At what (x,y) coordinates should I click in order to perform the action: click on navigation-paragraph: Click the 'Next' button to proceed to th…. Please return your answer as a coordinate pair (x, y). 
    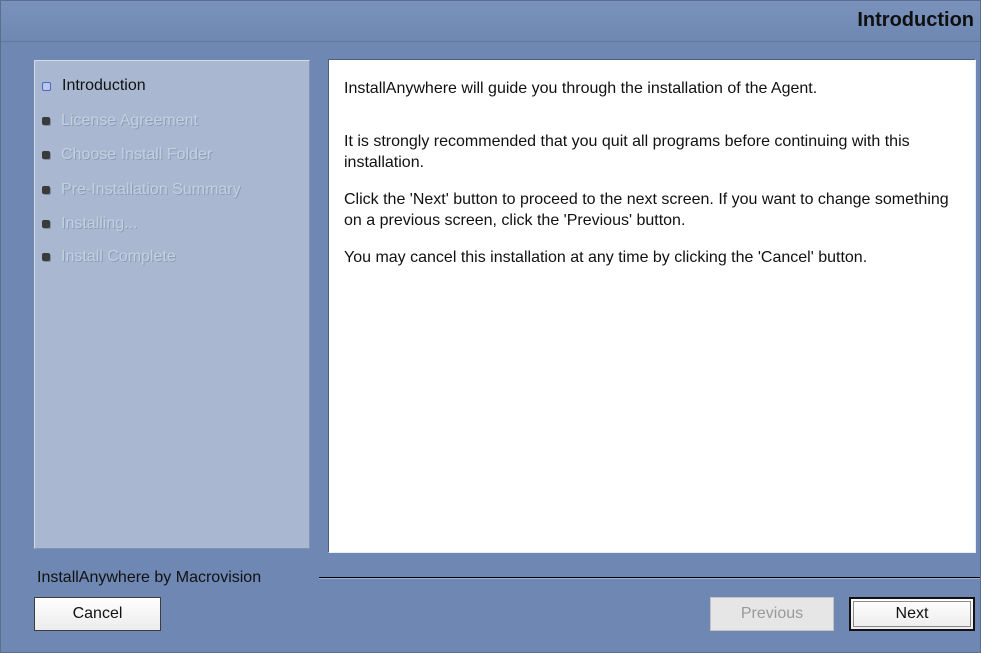
    Looking at the image, I should click on (646, 210).